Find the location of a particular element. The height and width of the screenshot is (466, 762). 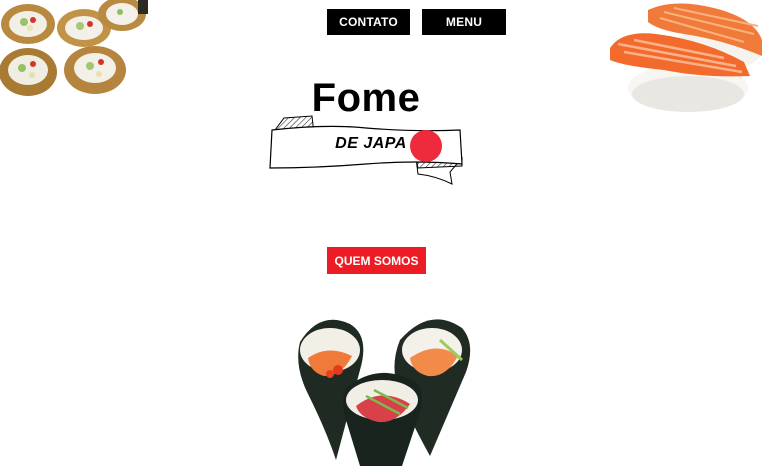

contato-button: CONTATO is located at coordinates (368, 22).